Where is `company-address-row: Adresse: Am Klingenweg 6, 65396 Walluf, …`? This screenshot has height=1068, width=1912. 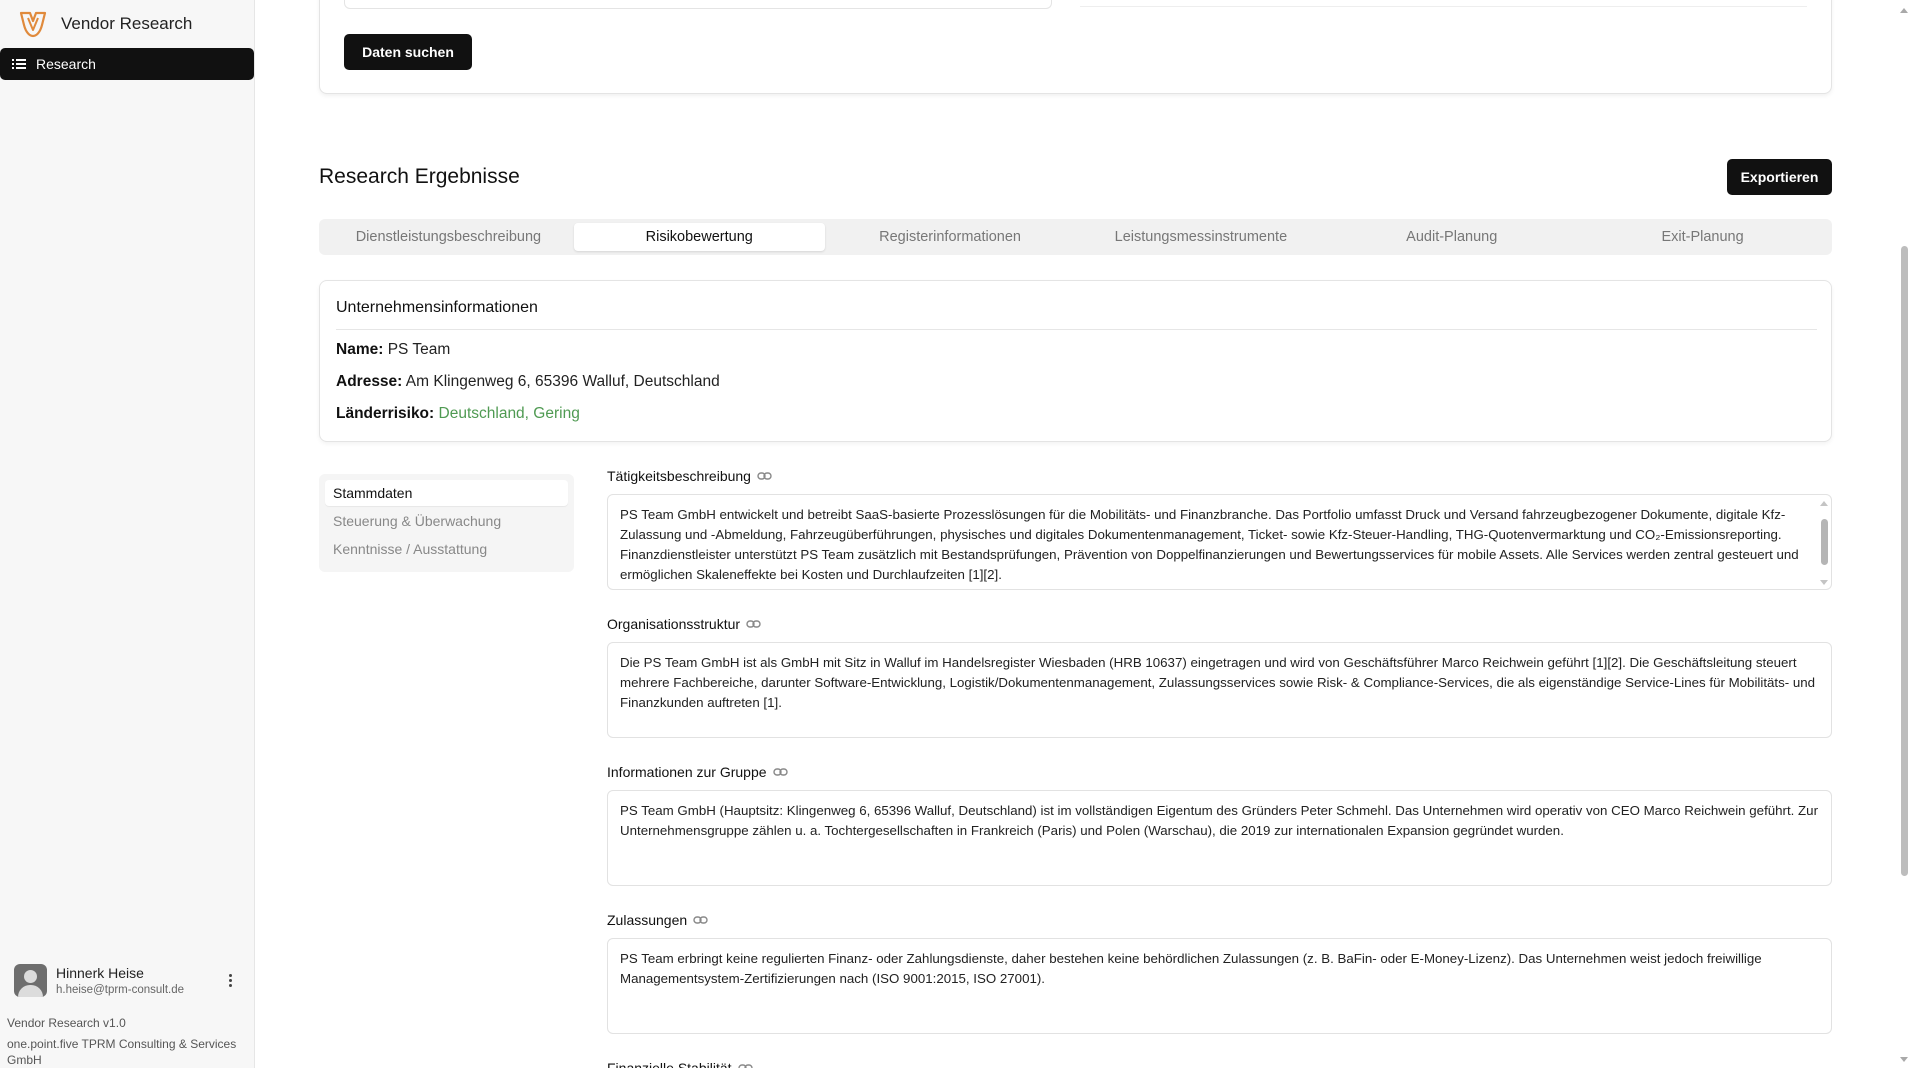 company-address-row: Adresse: Am Klingenweg 6, 65396 Walluf, … is located at coordinates (528, 382).